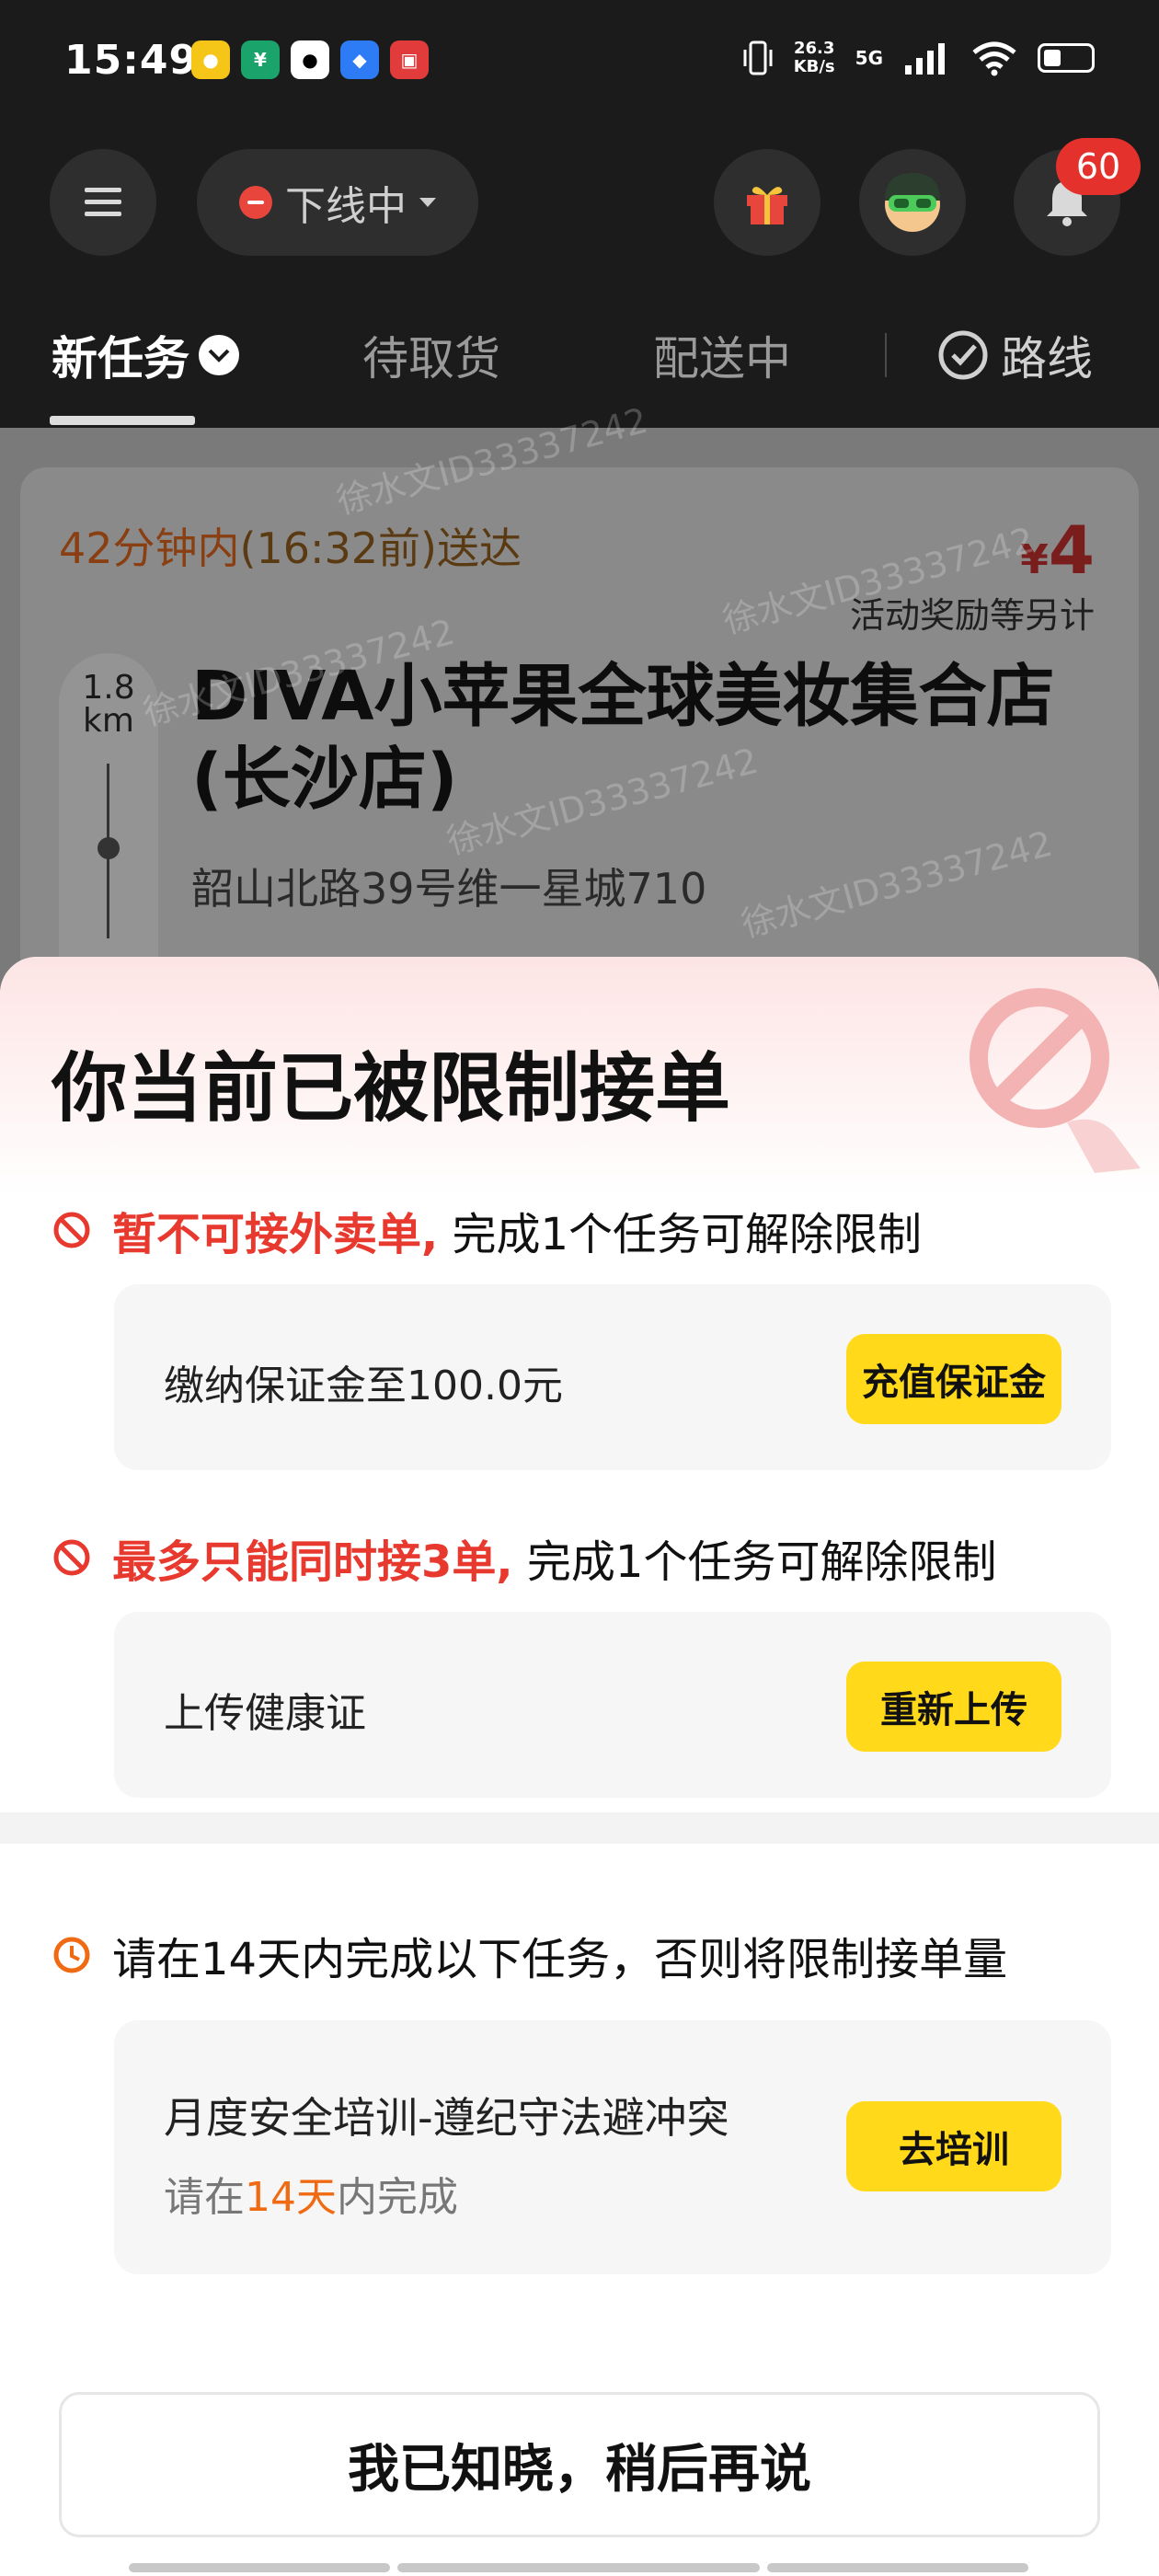  What do you see at coordinates (255, 202) in the screenshot?
I see `offline-status-icon` at bounding box center [255, 202].